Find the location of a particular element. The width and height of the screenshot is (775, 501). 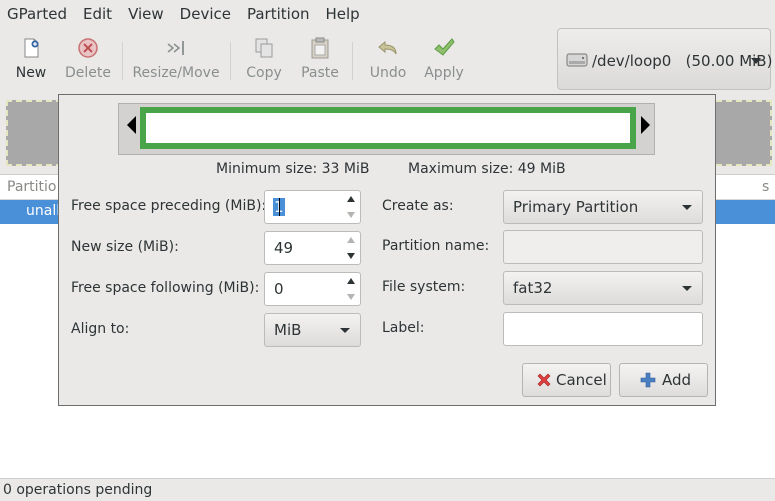

partition-block is located at coordinates (388, 128).